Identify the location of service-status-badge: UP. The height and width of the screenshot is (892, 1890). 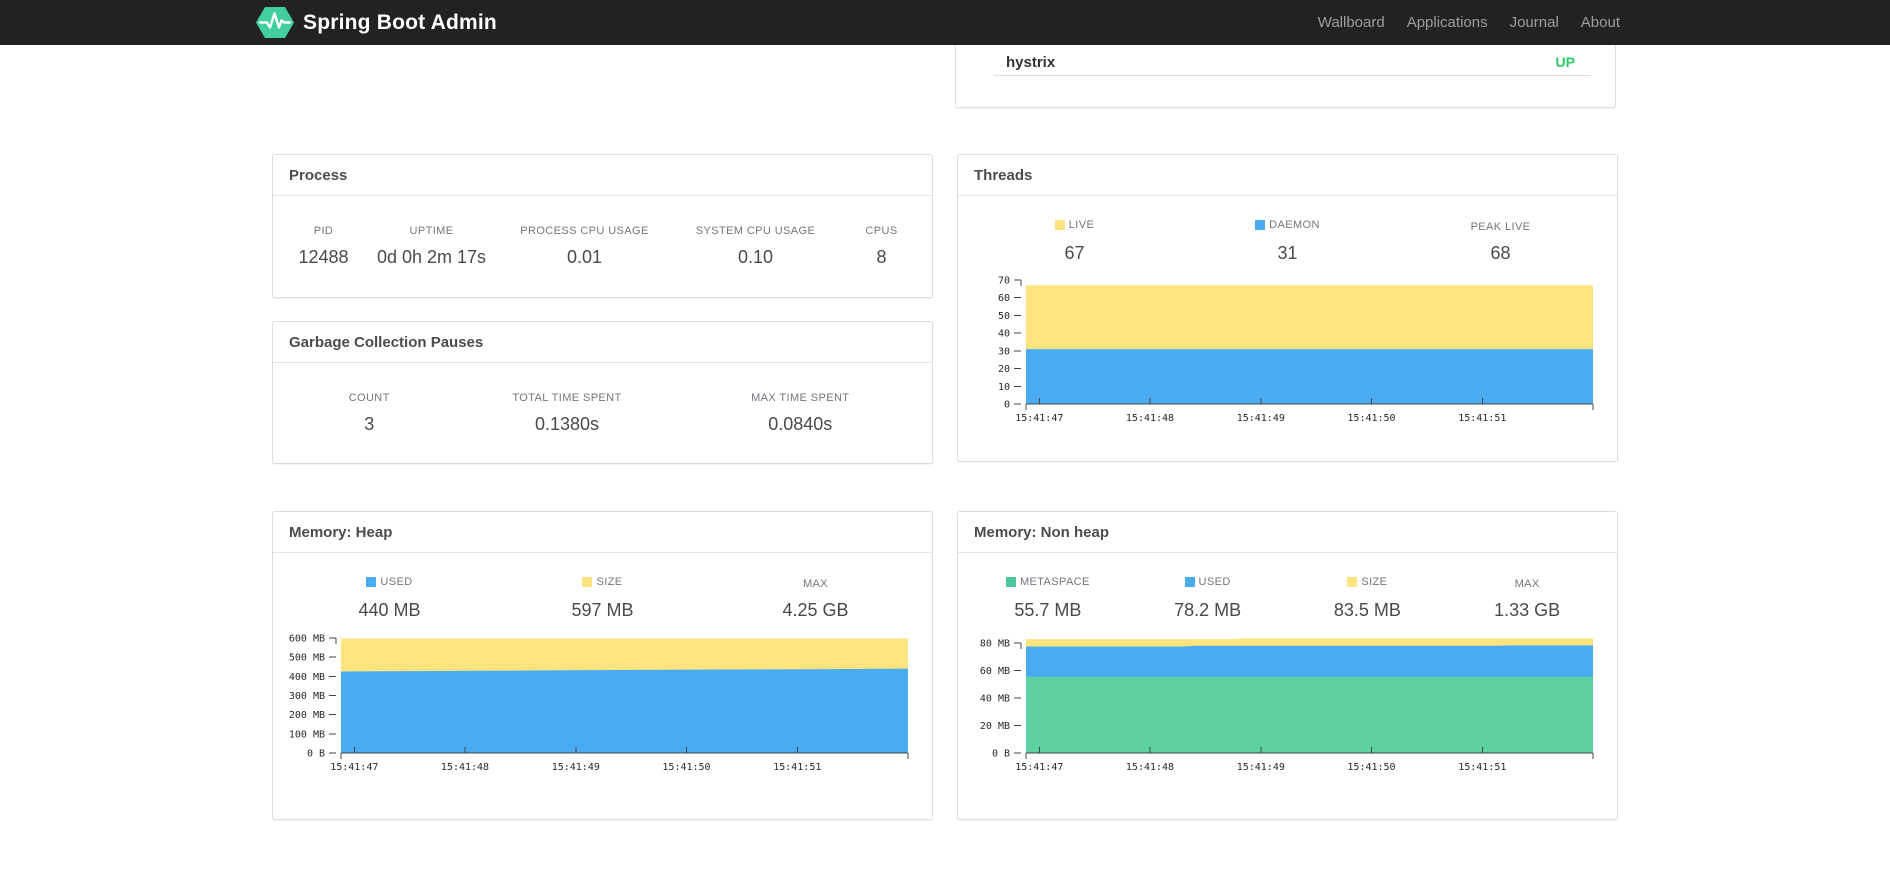
(1565, 62).